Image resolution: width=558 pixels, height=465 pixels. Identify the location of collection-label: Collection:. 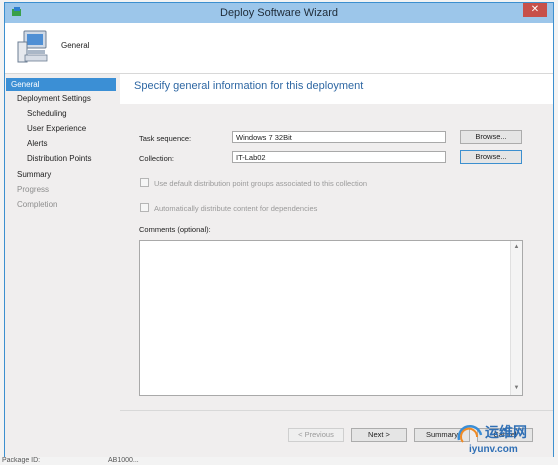
(157, 158).